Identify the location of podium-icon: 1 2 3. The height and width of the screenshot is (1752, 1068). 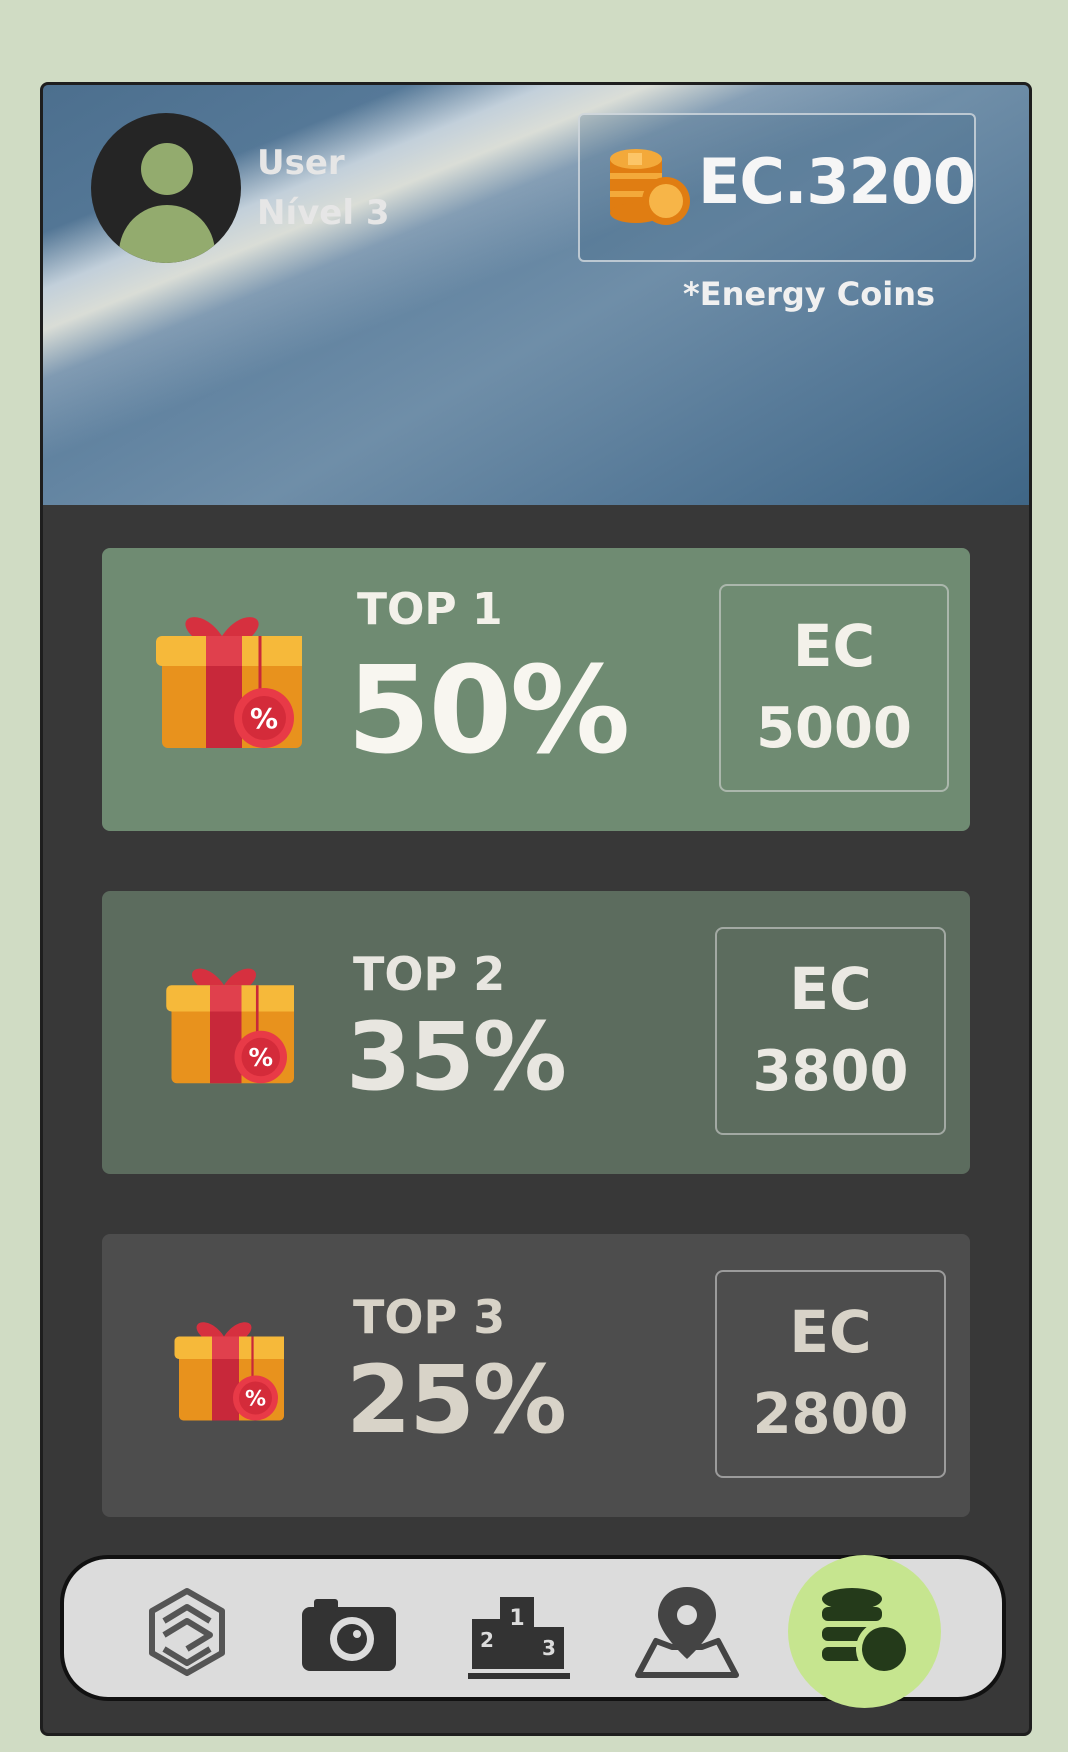
(519, 1638).